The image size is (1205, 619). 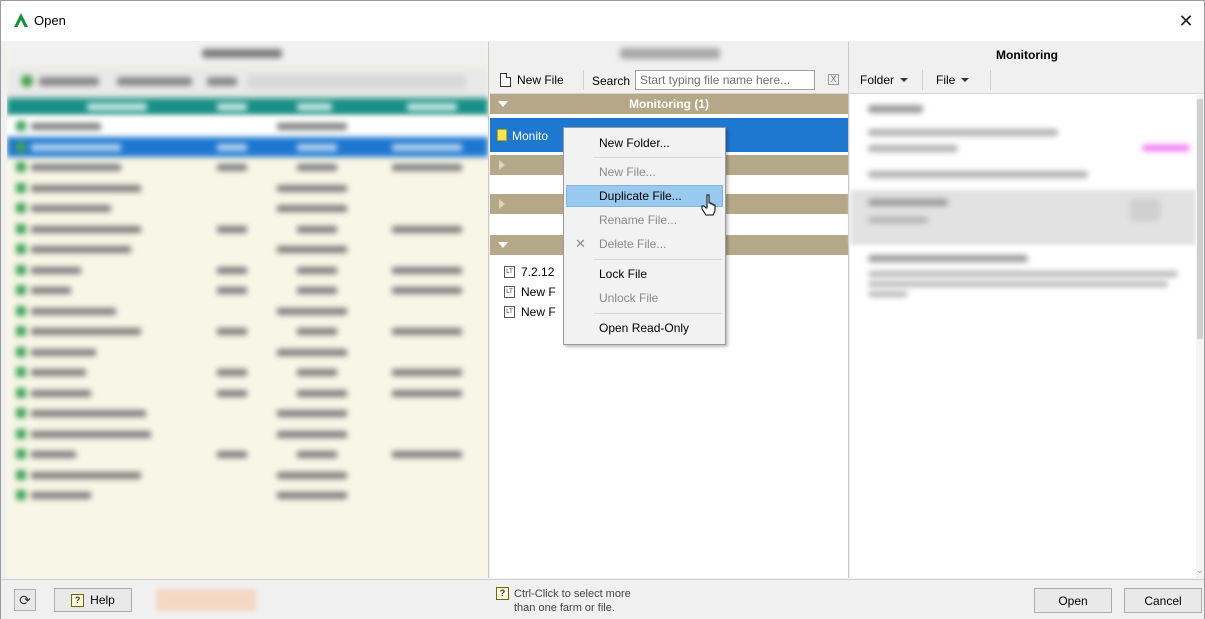 What do you see at coordinates (602, 21) in the screenshot?
I see `title-bar: Open ✕` at bounding box center [602, 21].